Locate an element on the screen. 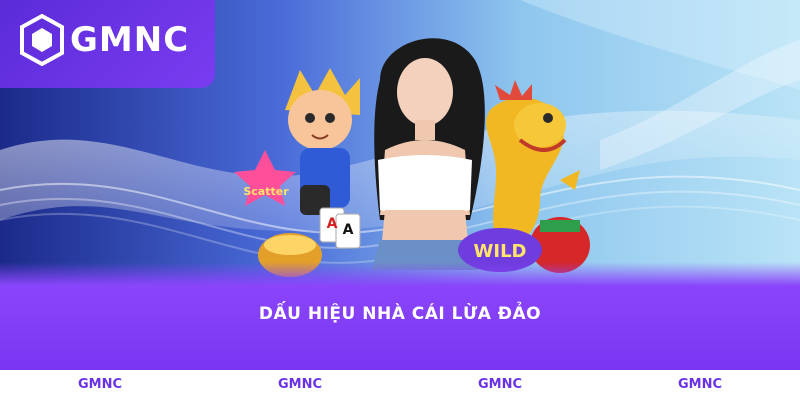 This screenshot has width=800, height=400. svg-text: Scatter is located at coordinates (266, 191).